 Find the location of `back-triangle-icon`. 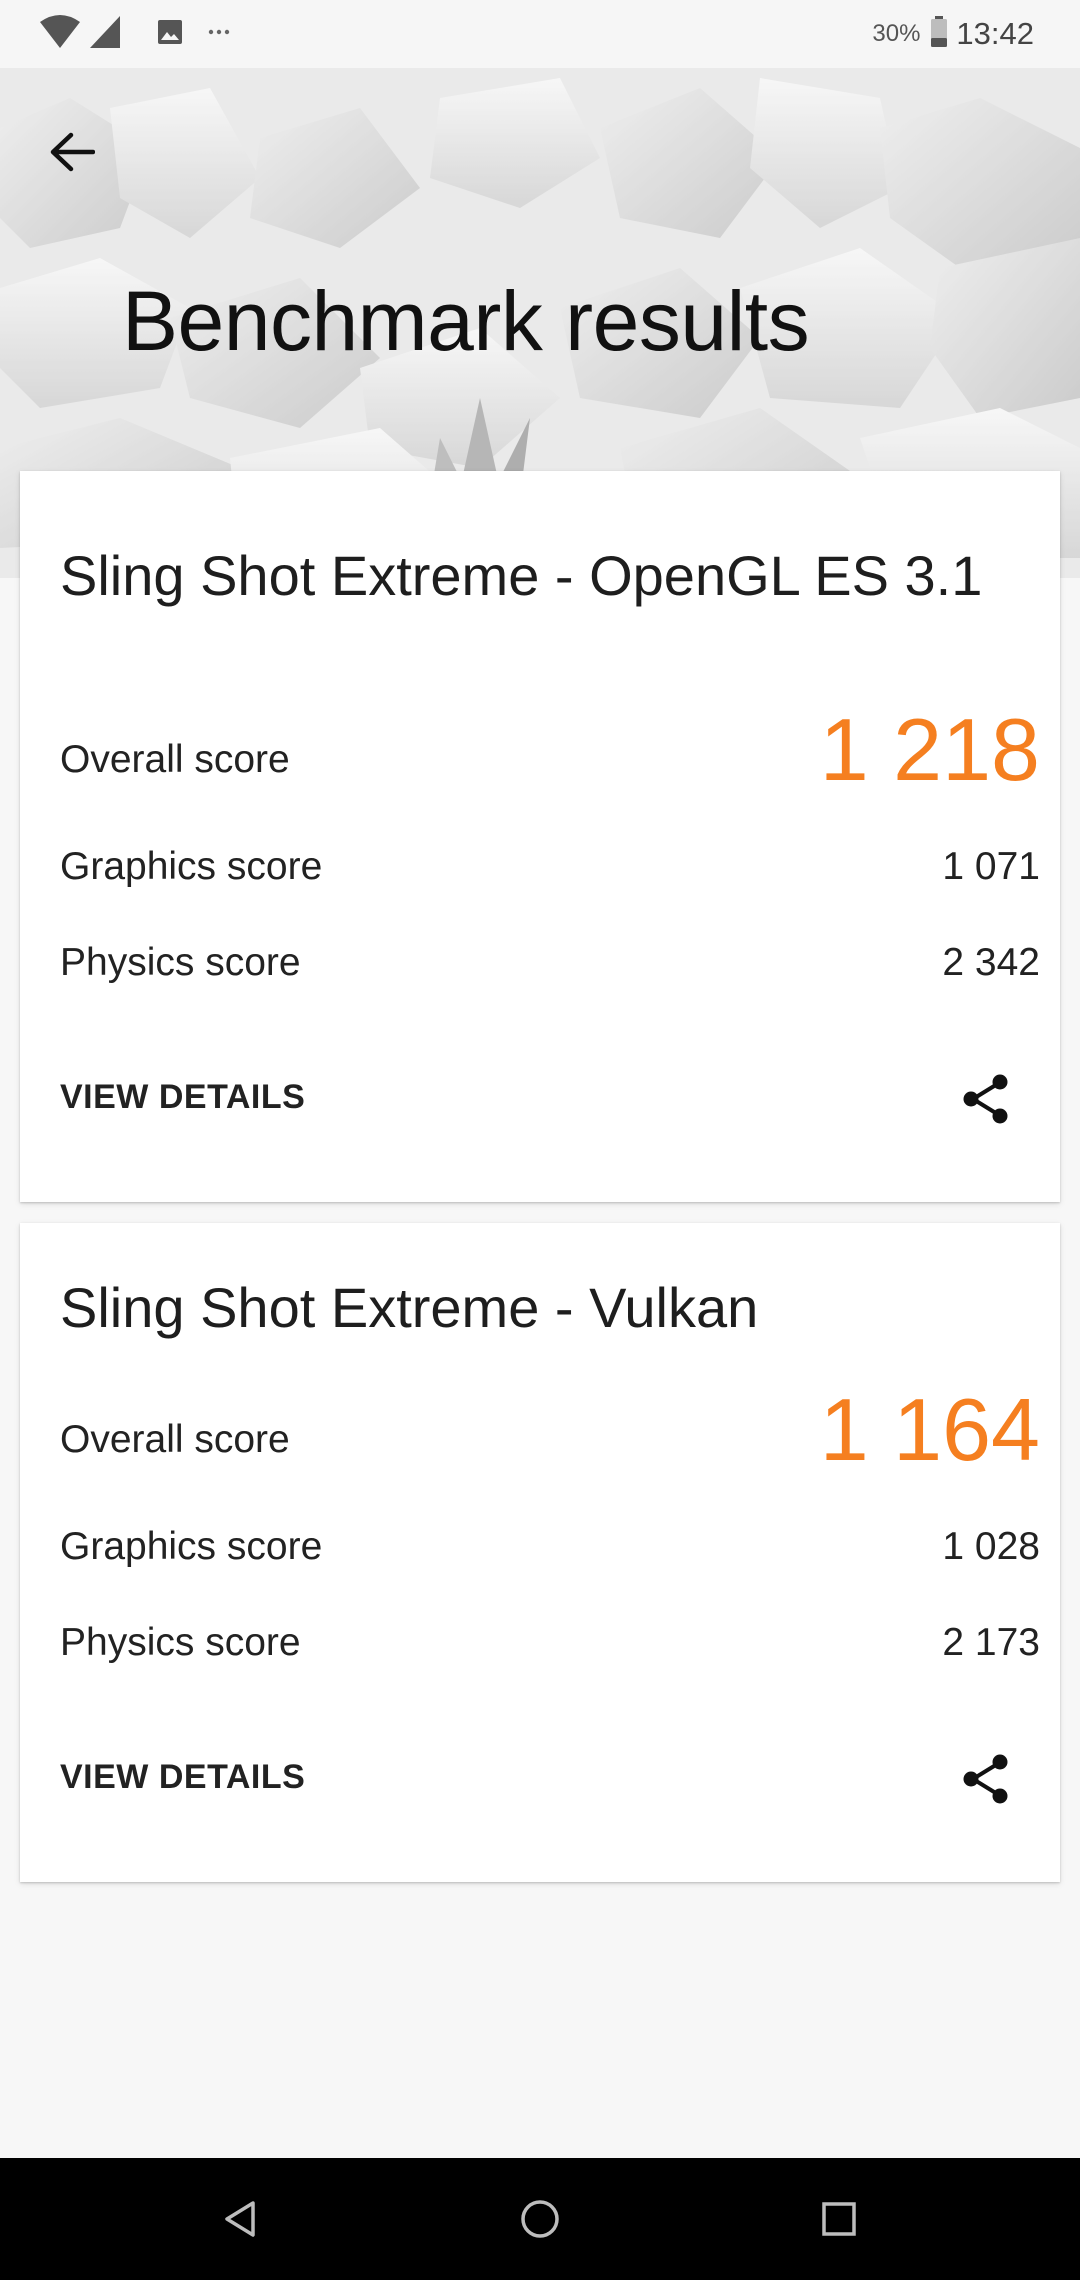

back-triangle-icon is located at coordinates (240, 2219).